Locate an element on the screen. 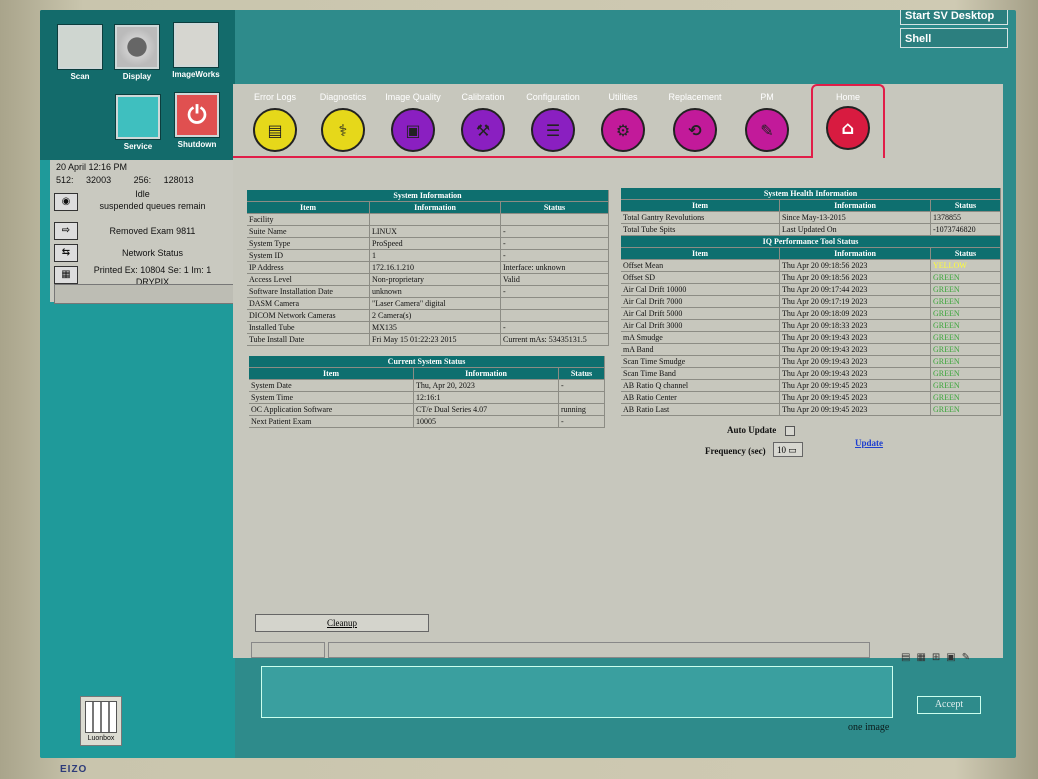  table-row: DASM Camera "Laser Camera" digital is located at coordinates (428, 303).